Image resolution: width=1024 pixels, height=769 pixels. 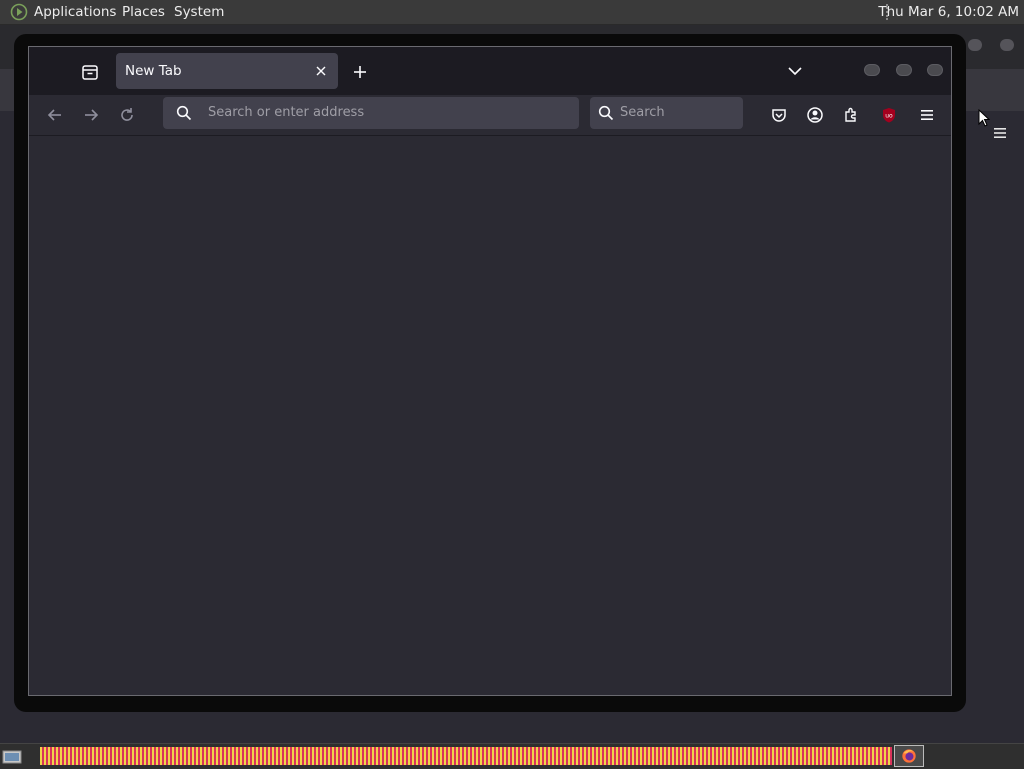 What do you see at coordinates (371, 113) in the screenshot?
I see `url-bar: Search or enter address` at bounding box center [371, 113].